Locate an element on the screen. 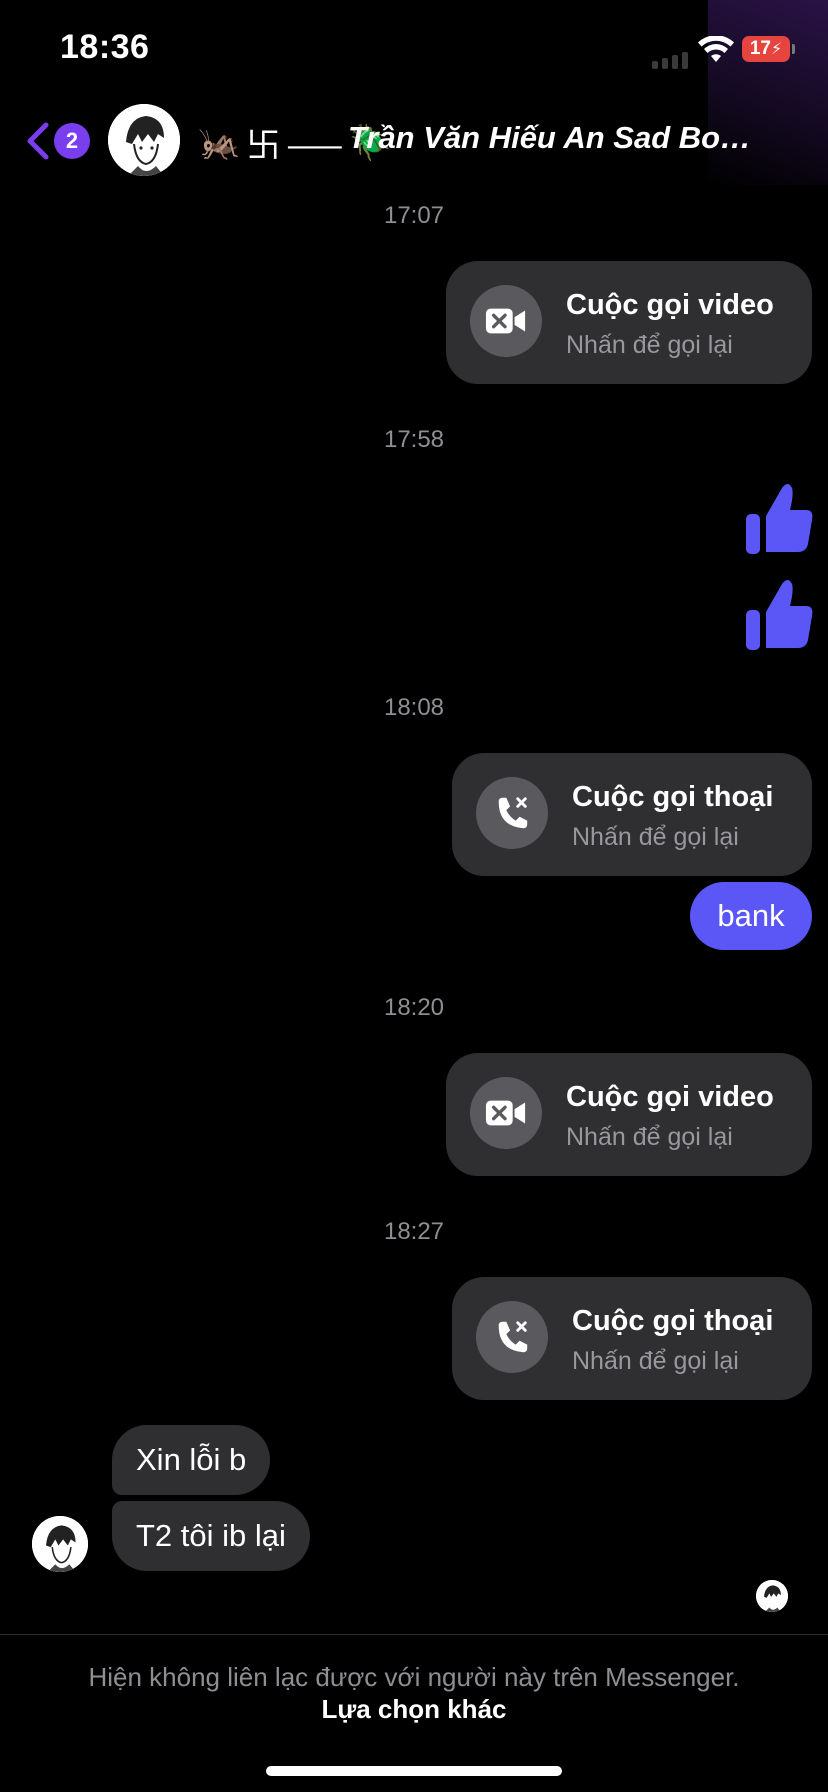 The height and width of the screenshot is (1792, 828). wifi-icon is located at coordinates (716, 49).